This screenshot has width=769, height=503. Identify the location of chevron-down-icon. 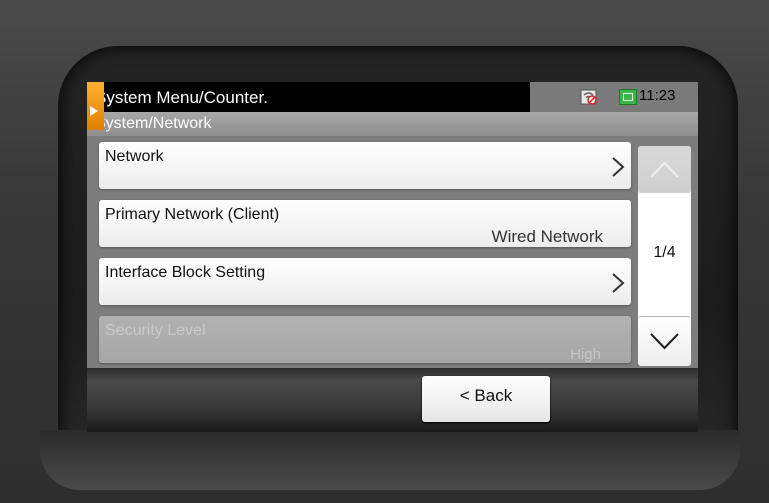
(664, 341).